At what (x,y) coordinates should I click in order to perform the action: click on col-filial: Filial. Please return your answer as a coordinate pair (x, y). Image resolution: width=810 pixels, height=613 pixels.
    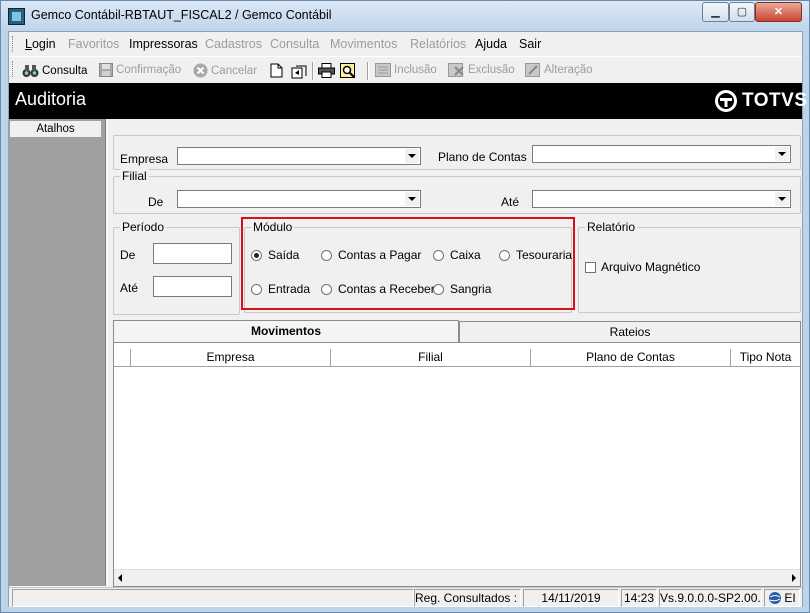
    Looking at the image, I should click on (430, 358).